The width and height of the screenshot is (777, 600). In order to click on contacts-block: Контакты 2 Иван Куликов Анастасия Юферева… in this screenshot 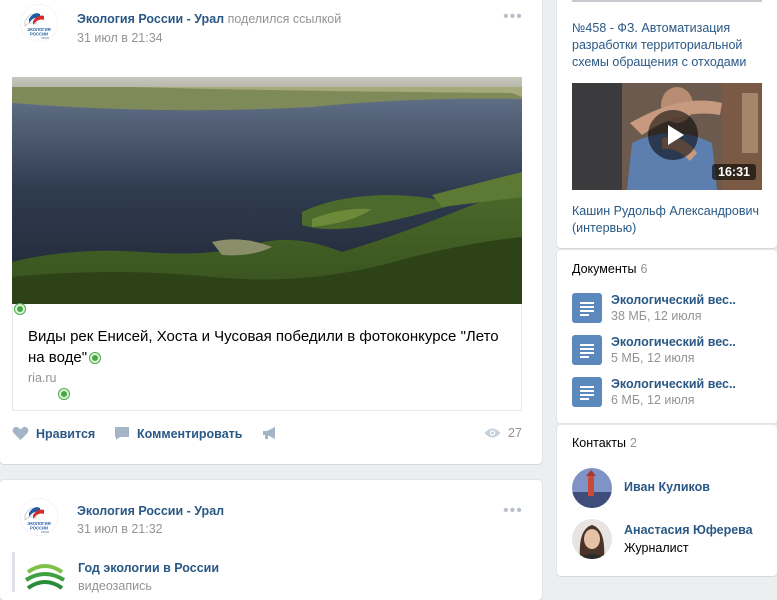, I will do `click(667, 500)`.